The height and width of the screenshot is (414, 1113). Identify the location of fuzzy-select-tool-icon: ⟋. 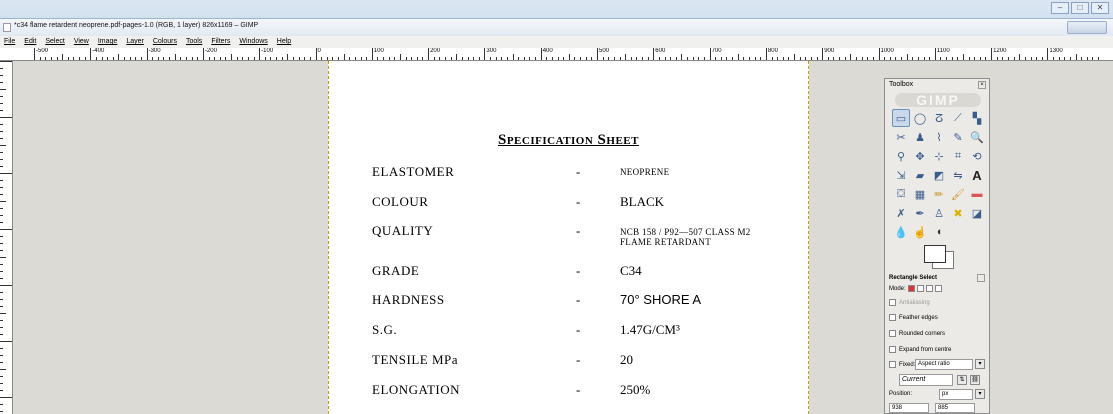
(958, 118).